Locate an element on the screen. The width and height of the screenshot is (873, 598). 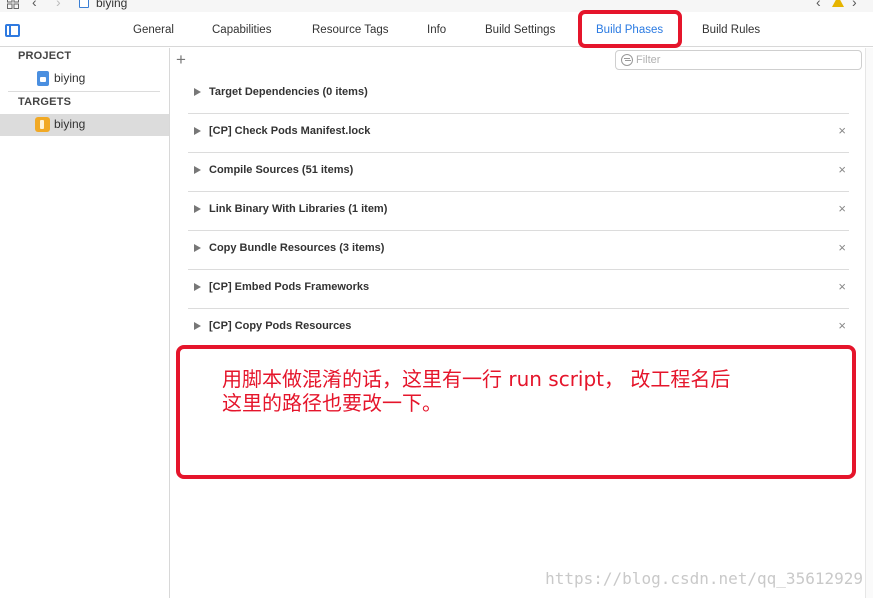
phase-row: Copy Bundle Resources (3 items) × is located at coordinates (518, 250).